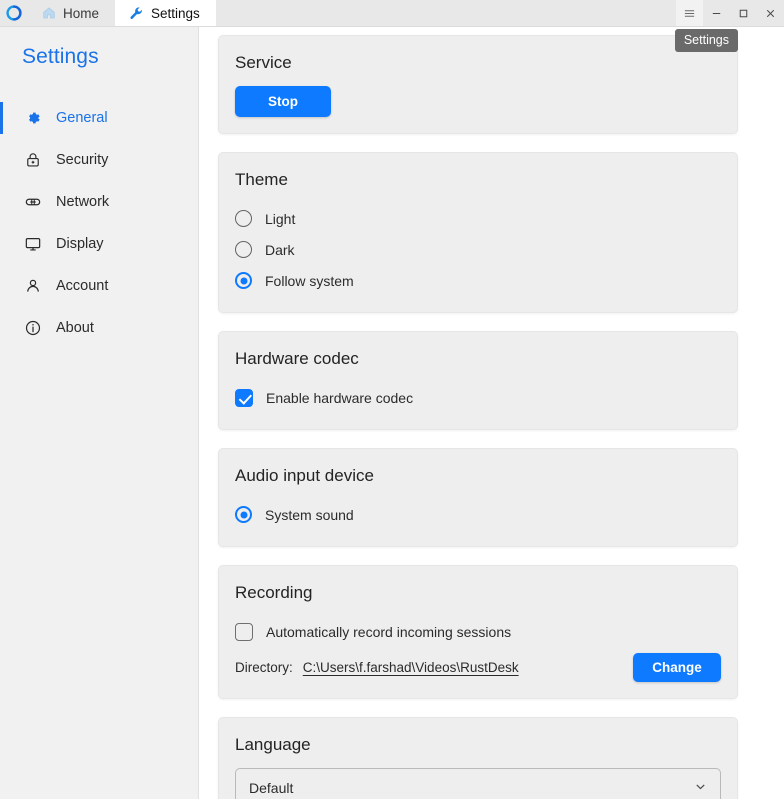 The width and height of the screenshot is (784, 799). I want to click on sidebar-item-general: General, so click(99, 118).